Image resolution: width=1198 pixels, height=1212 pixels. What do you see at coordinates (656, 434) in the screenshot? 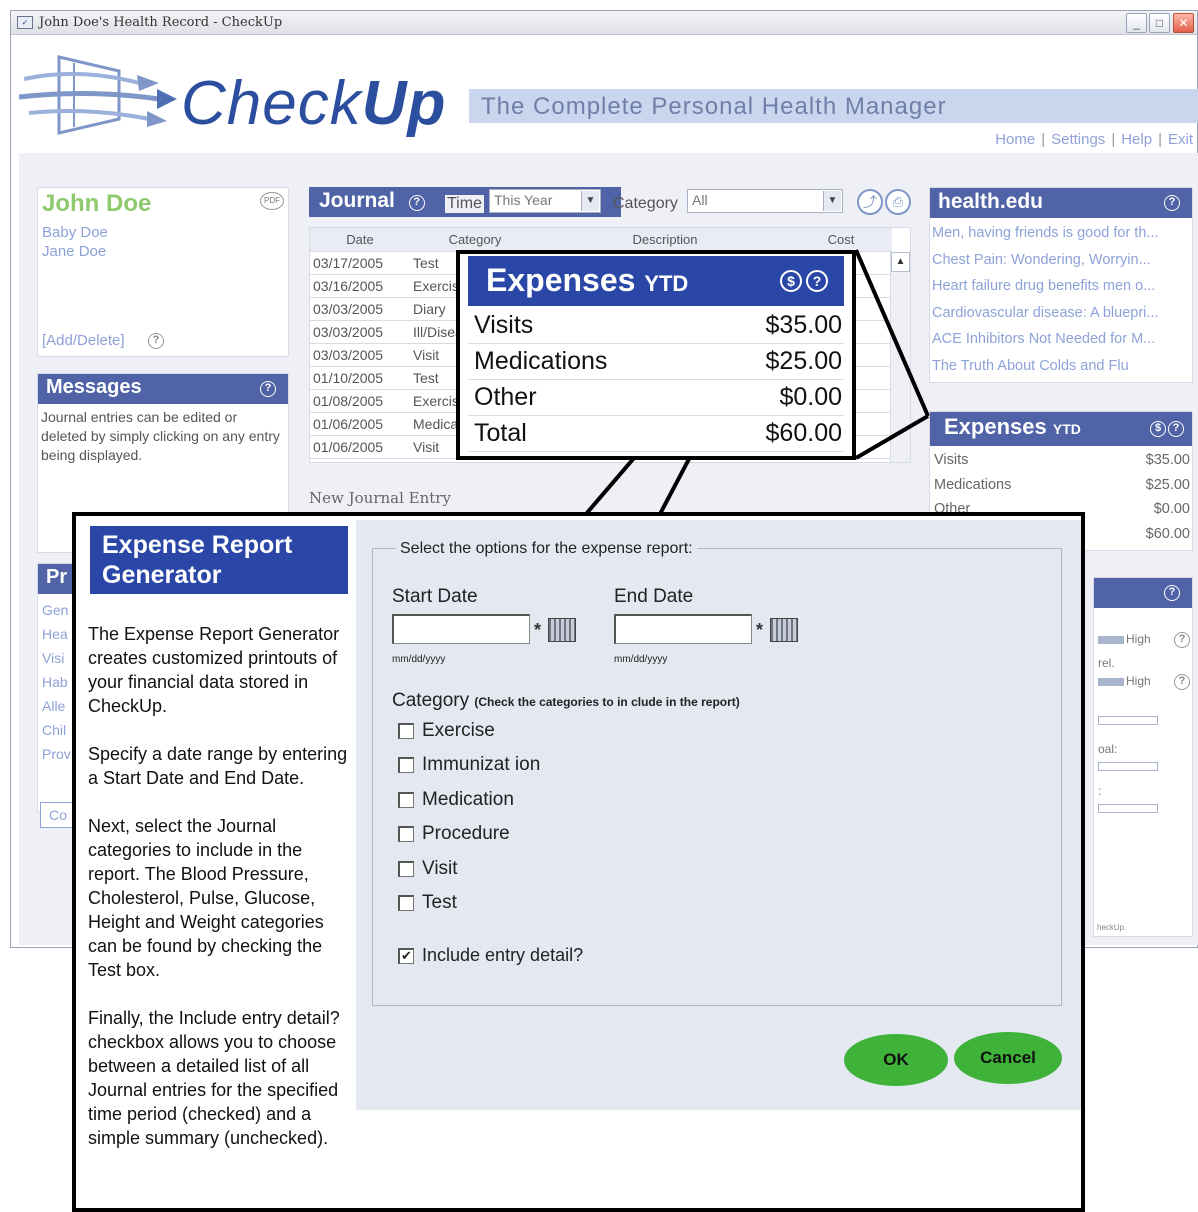
I see `expense-row: Total $60.00` at bounding box center [656, 434].